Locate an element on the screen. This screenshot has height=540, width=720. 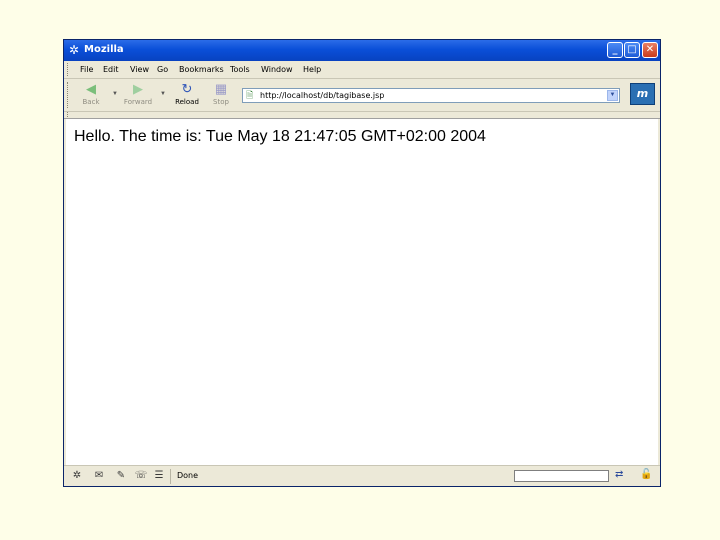
minimize-button: _ is located at coordinates (615, 50).